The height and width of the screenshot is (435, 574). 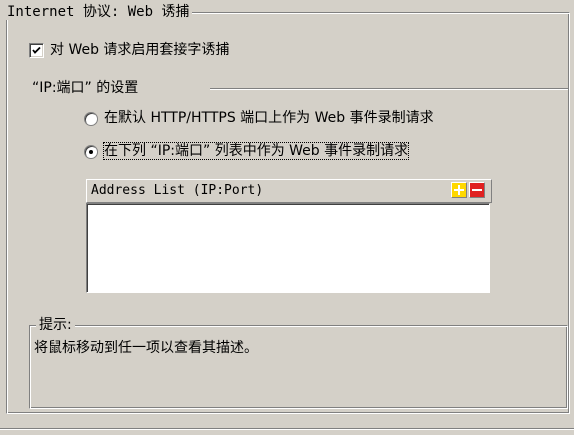 What do you see at coordinates (269, 118) in the screenshot?
I see `radio-default-ports-label: 在默认 HTTP/HTTPS 端口上作为 Web 事件录制请求` at bounding box center [269, 118].